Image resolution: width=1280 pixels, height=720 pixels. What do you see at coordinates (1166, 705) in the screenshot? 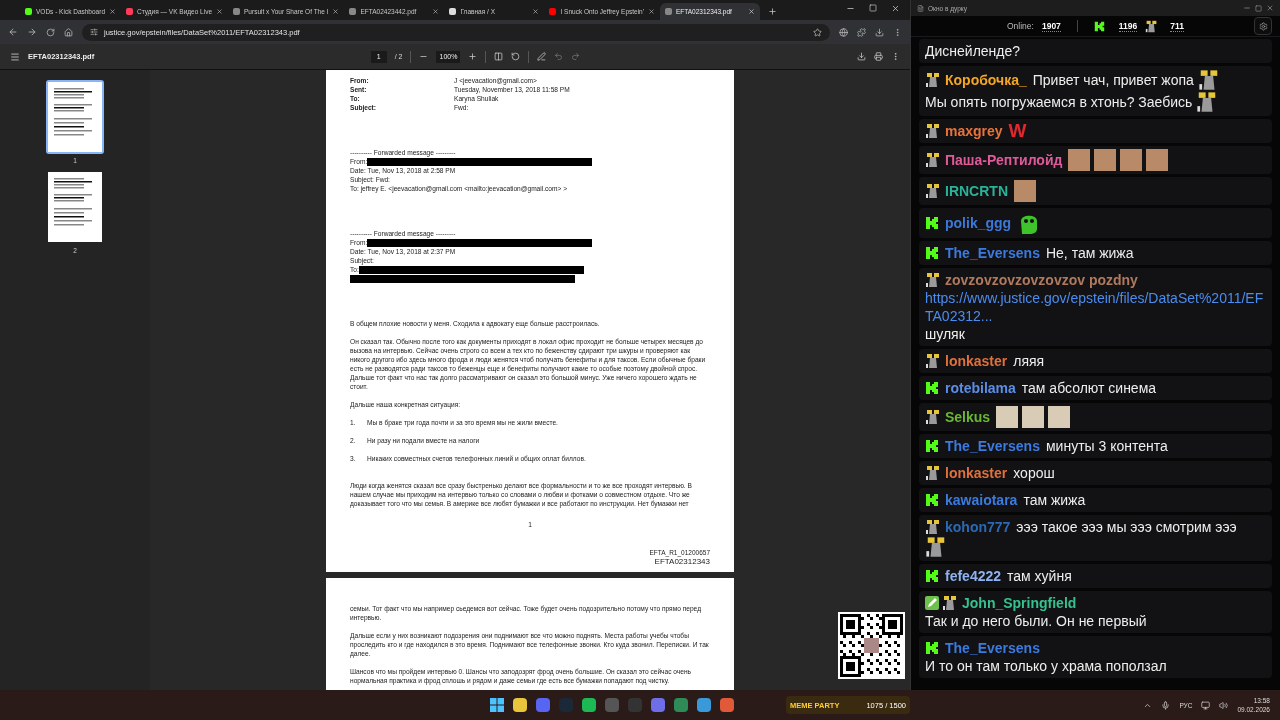
I see `microphone-icon` at bounding box center [1166, 705].